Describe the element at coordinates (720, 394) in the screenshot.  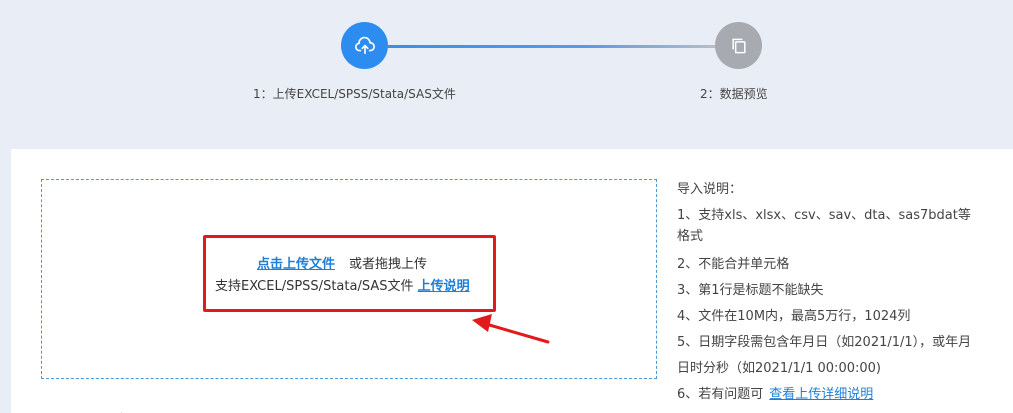
I see `instruction-item-6-text: 6、若有问题可` at that location.